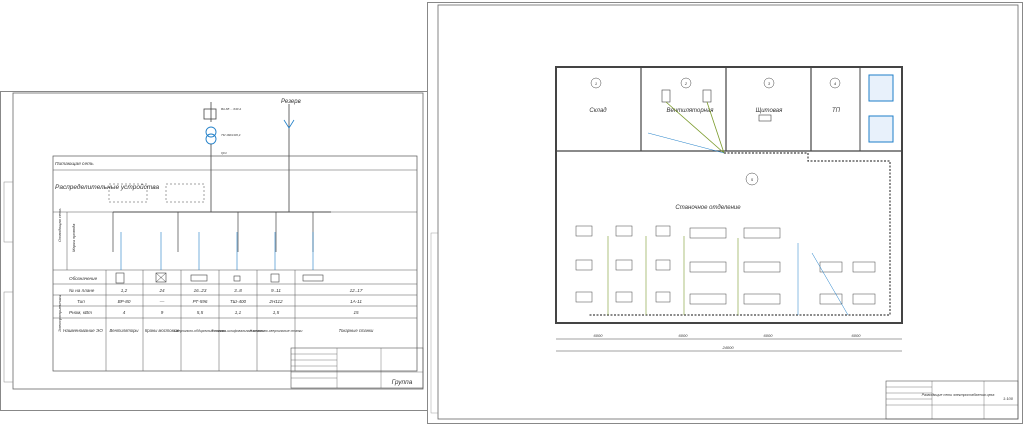 This screenshot has height=425, width=1024. I want to click on col4-plan-no: 3..8, so click(238, 290).